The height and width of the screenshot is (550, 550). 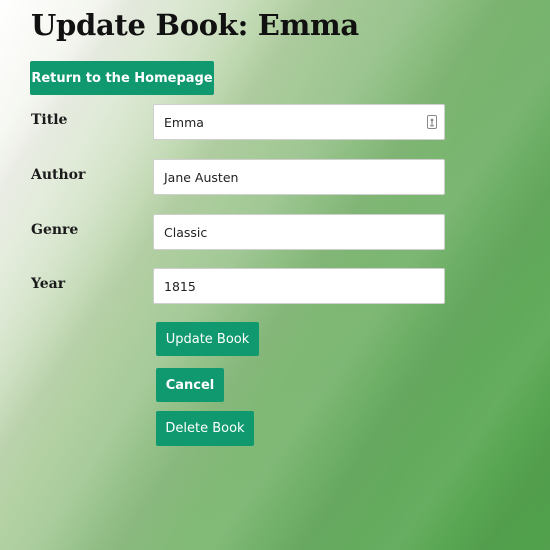 I want to click on genre-input-value: Classic, so click(x=186, y=232).